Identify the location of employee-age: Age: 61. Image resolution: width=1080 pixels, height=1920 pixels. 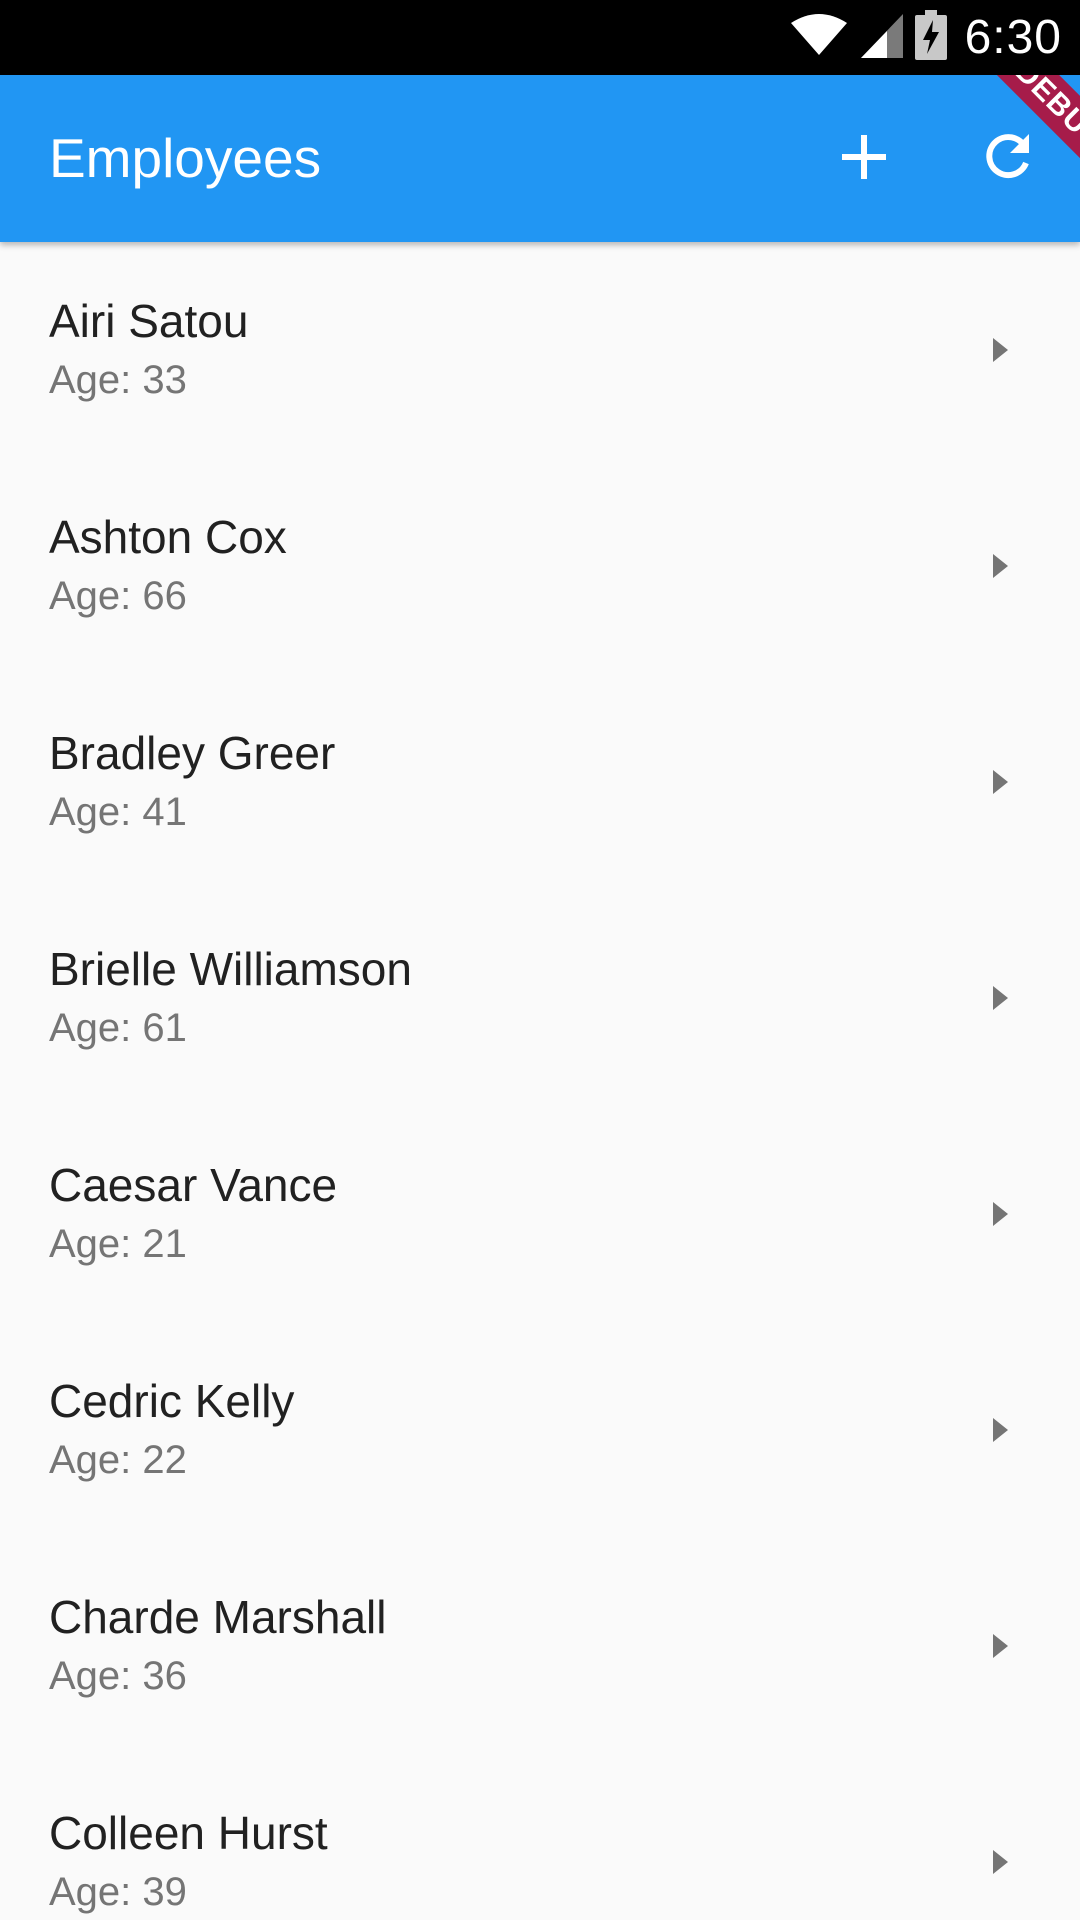
(118, 1028).